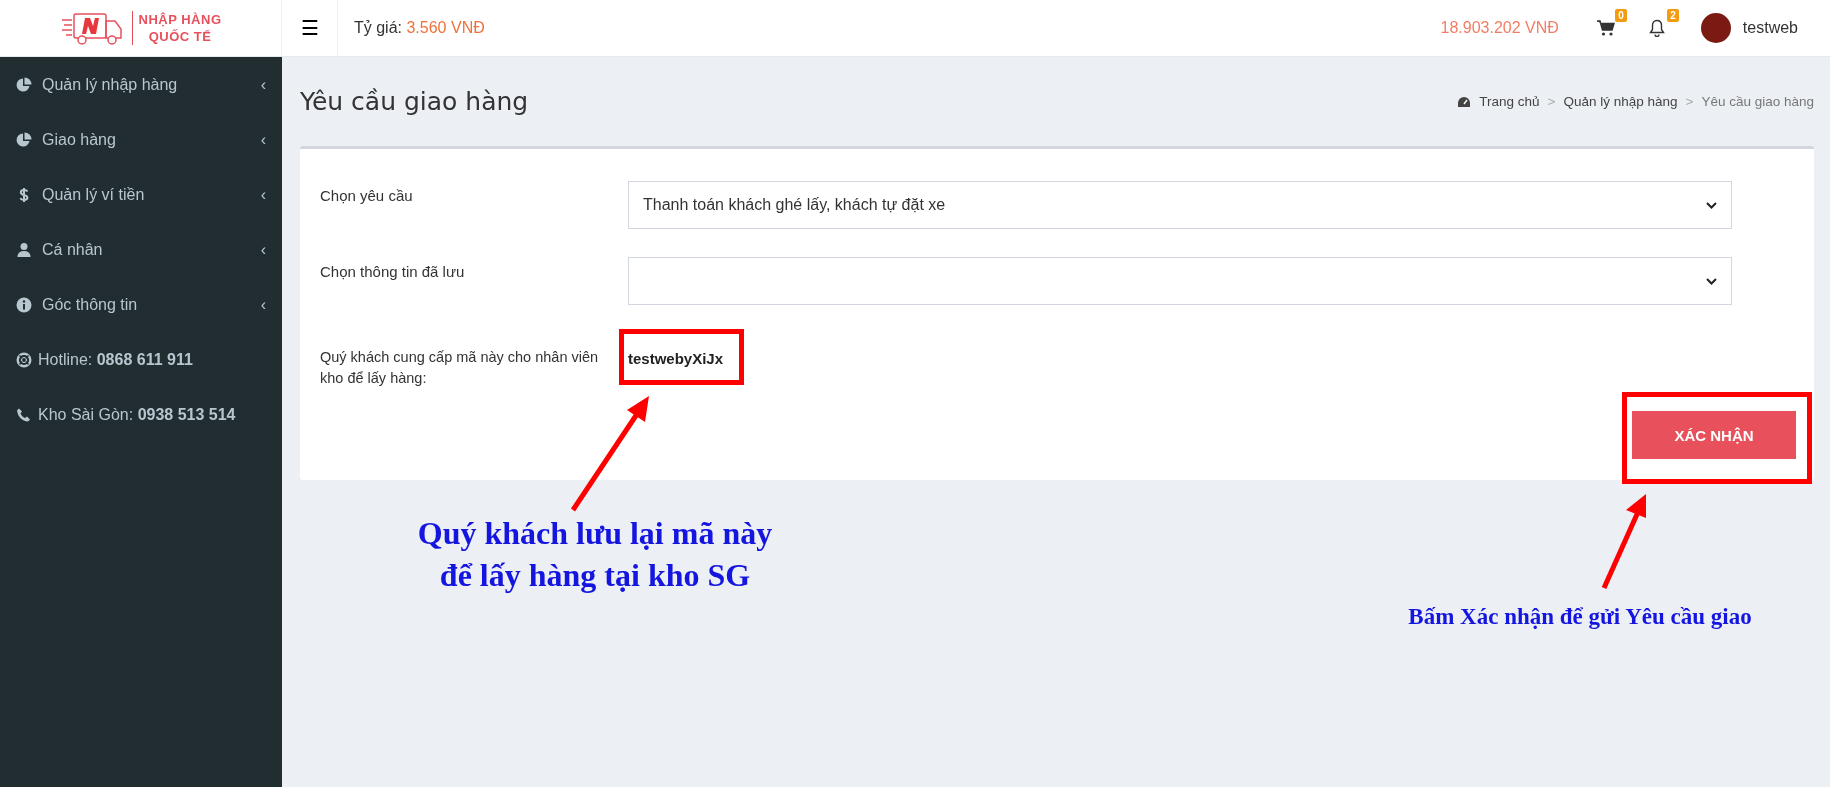  I want to click on logo-text: NHẬP HÀNG, so click(180, 19).